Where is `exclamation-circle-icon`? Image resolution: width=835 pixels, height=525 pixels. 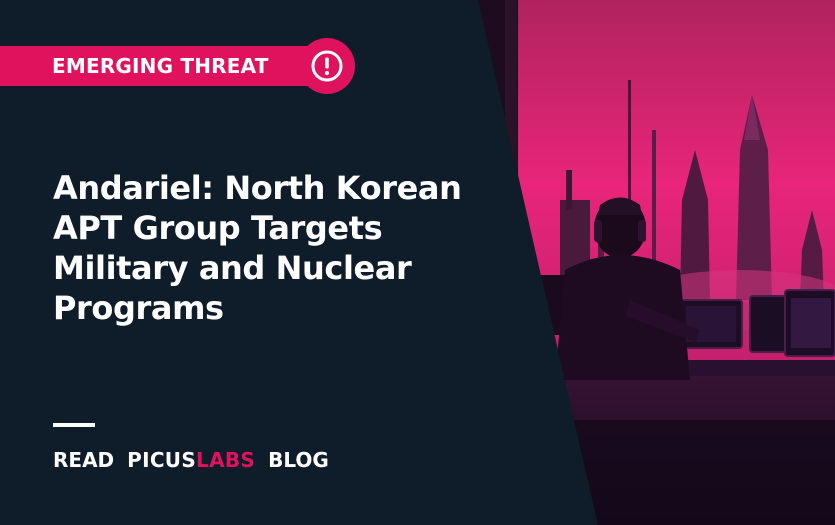
exclamation-circle-icon is located at coordinates (327, 66).